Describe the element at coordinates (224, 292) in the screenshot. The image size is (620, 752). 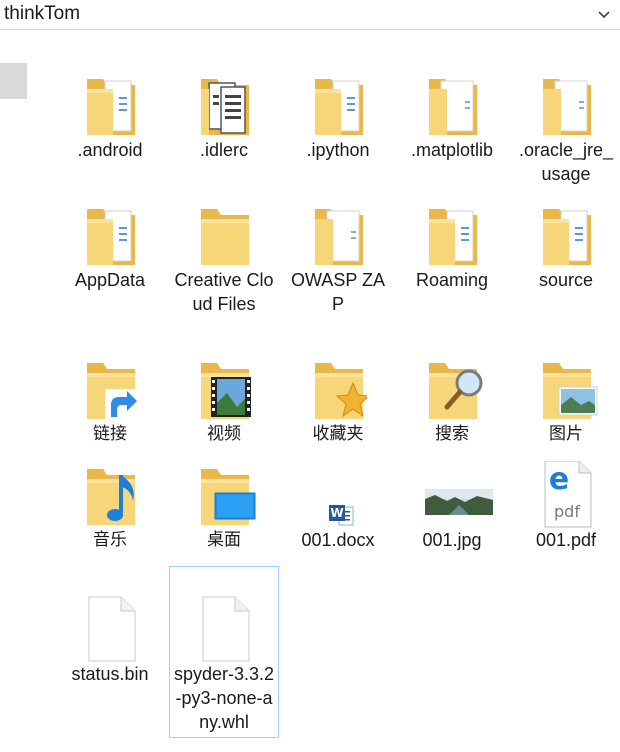
I see `file-item-label: Creative Cloud Files` at that location.